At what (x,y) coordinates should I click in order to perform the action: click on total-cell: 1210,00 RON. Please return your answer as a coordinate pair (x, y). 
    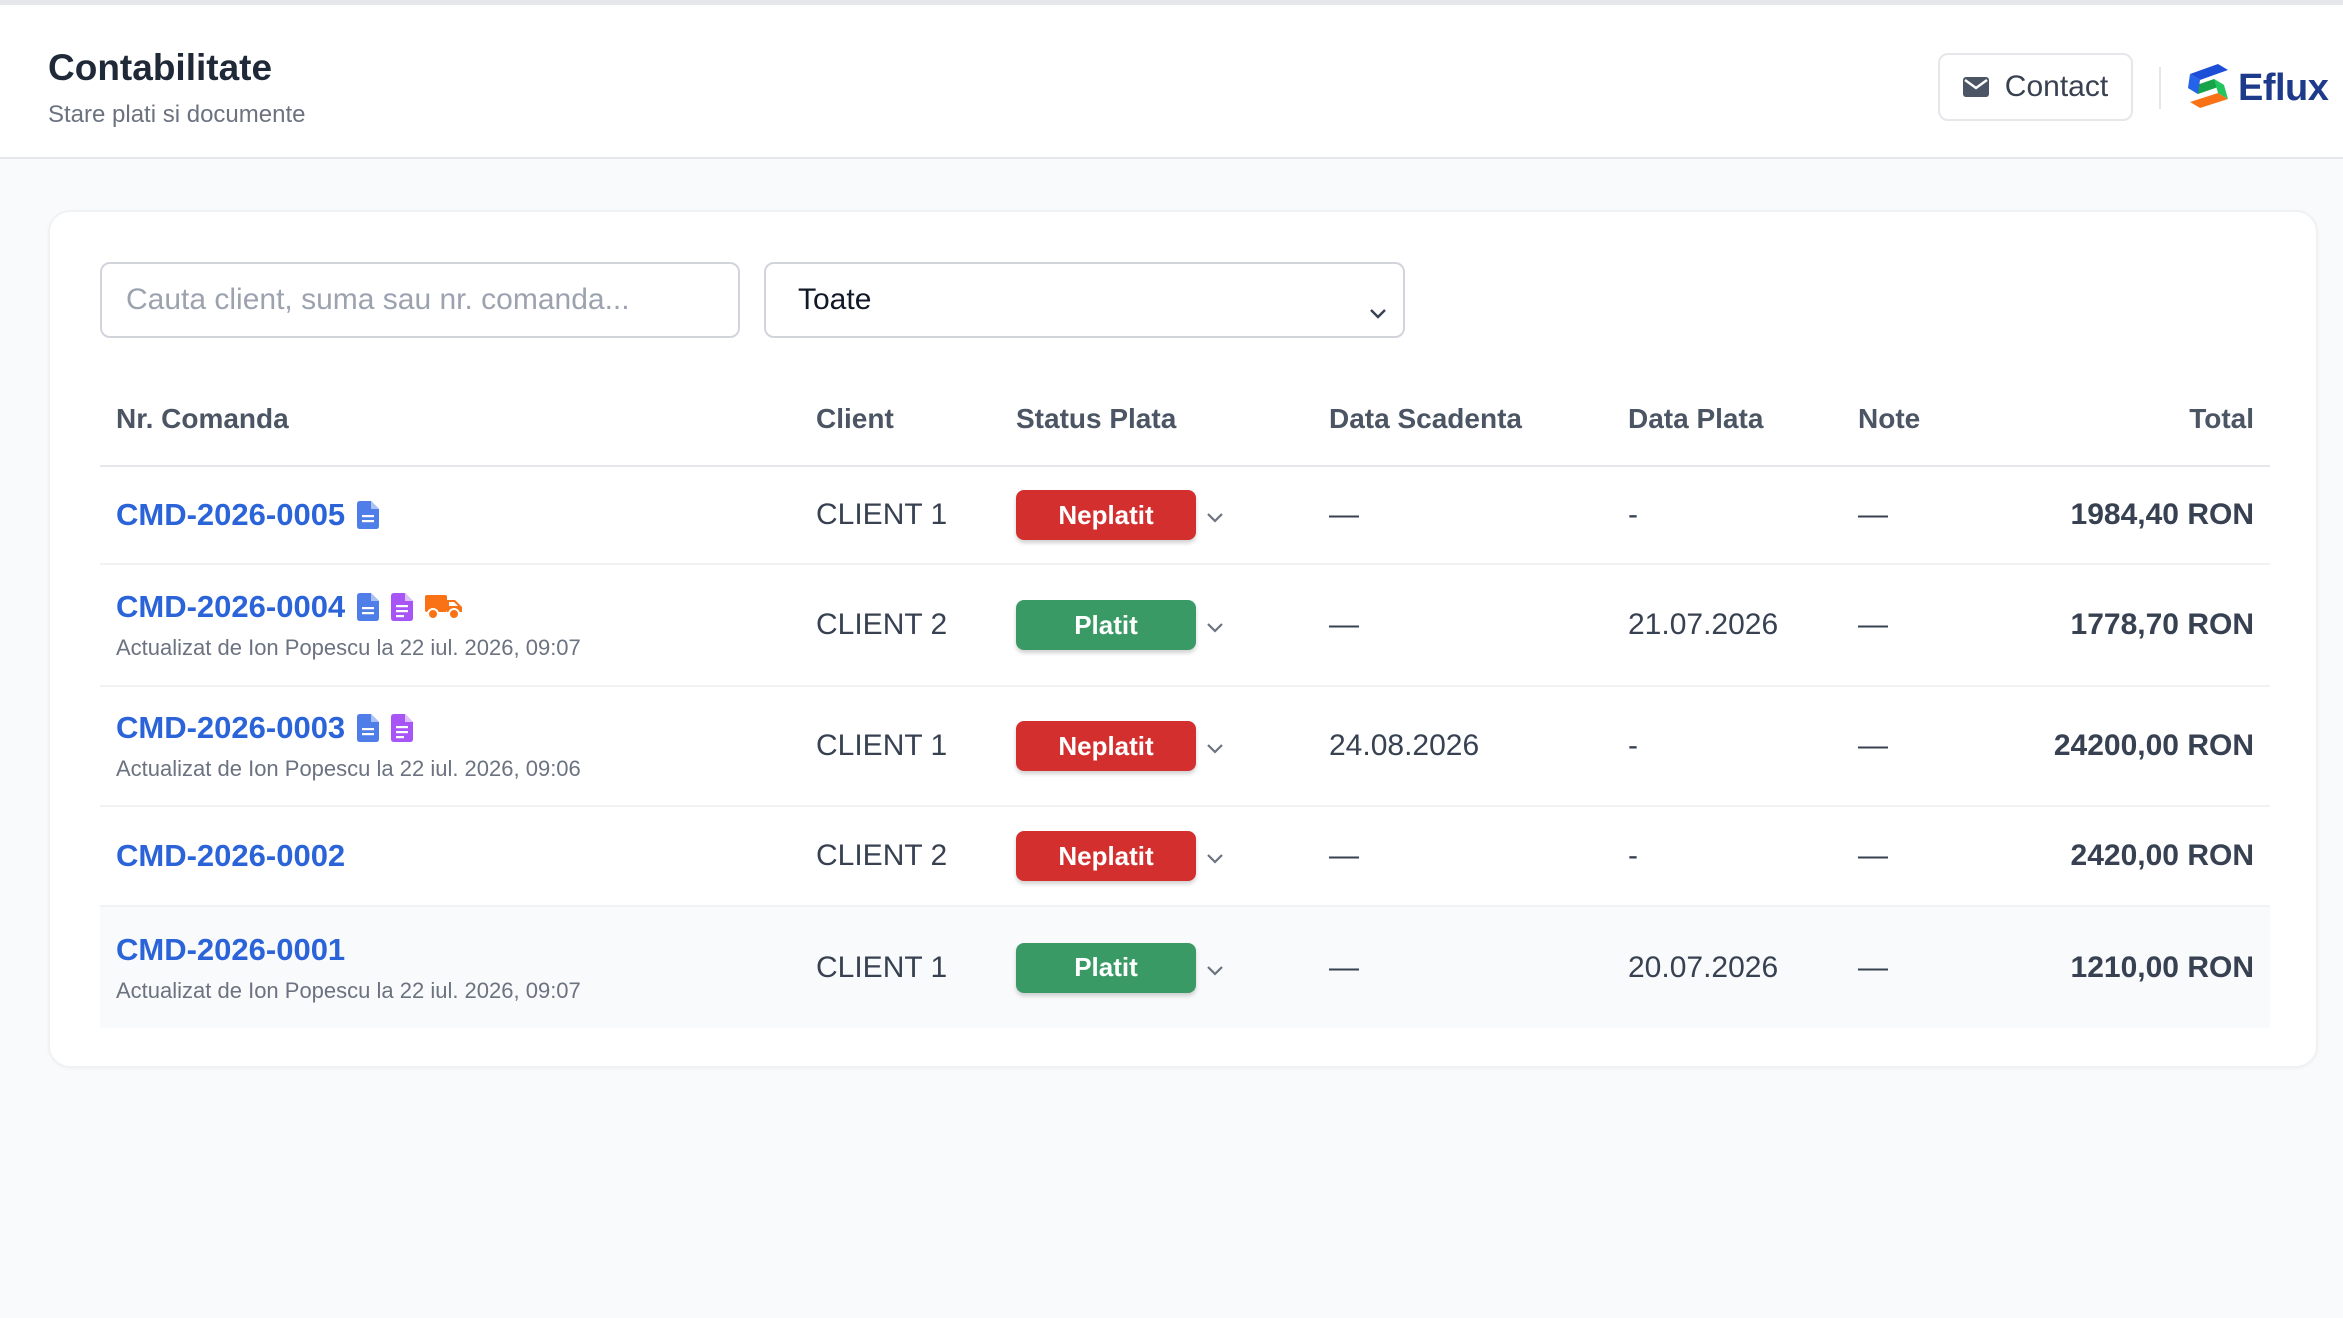
    Looking at the image, I should click on (2141, 967).